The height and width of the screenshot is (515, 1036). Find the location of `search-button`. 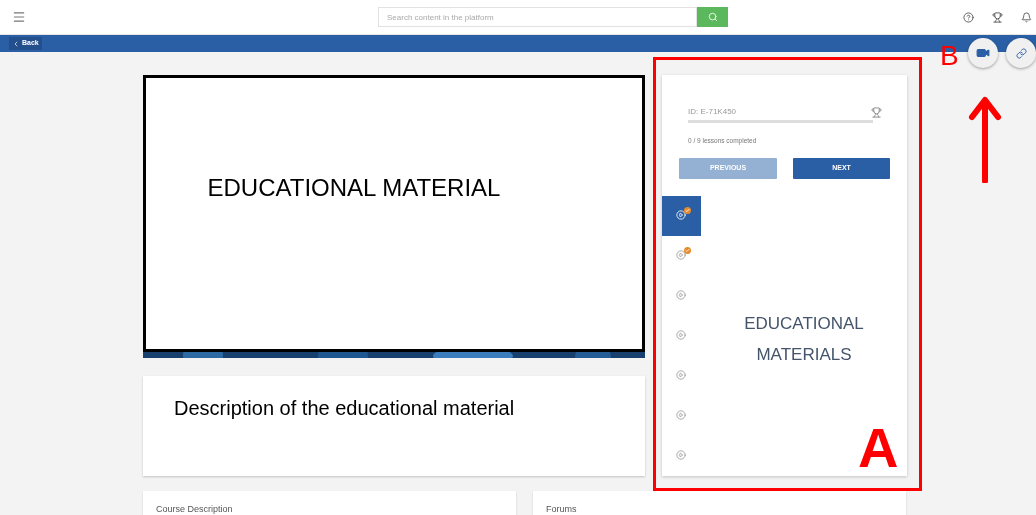

search-button is located at coordinates (712, 17).